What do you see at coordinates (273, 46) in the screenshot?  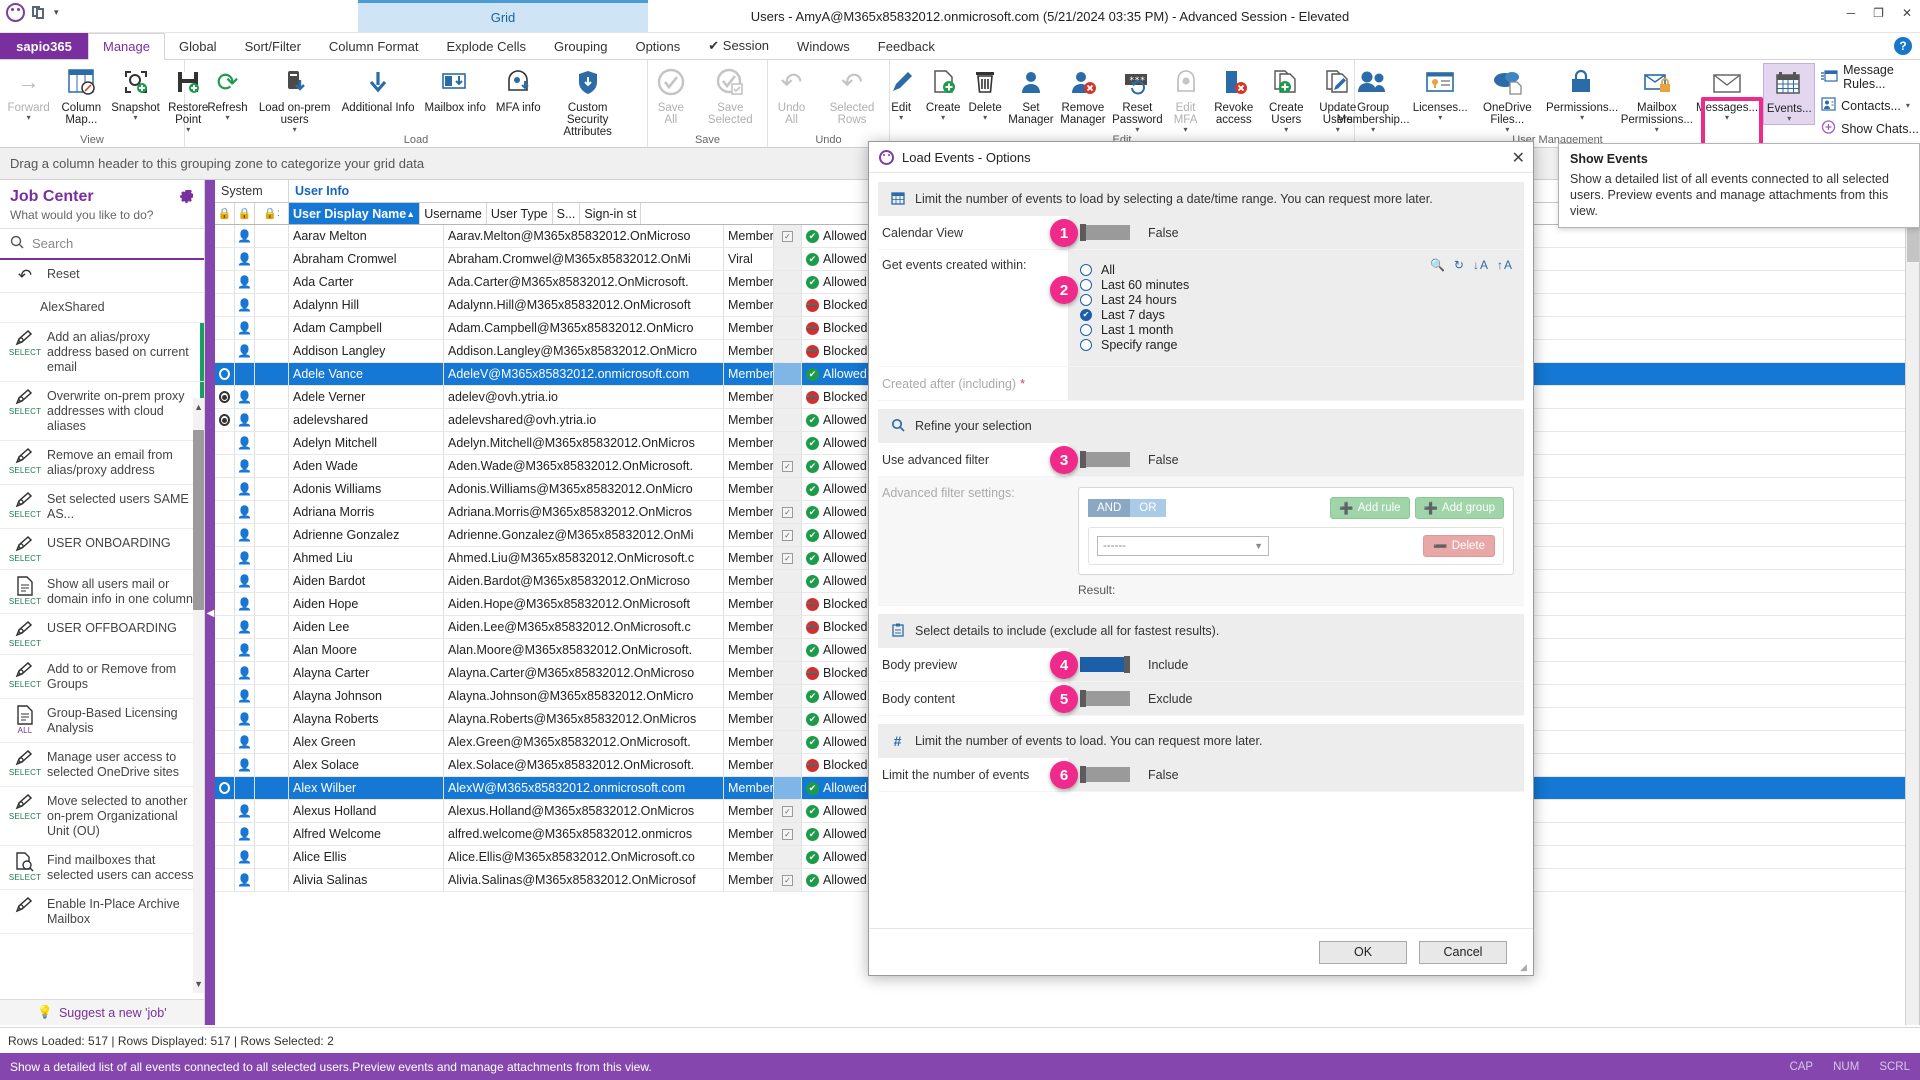 I see `menu-item-sort-filter: Sort/Filter` at bounding box center [273, 46].